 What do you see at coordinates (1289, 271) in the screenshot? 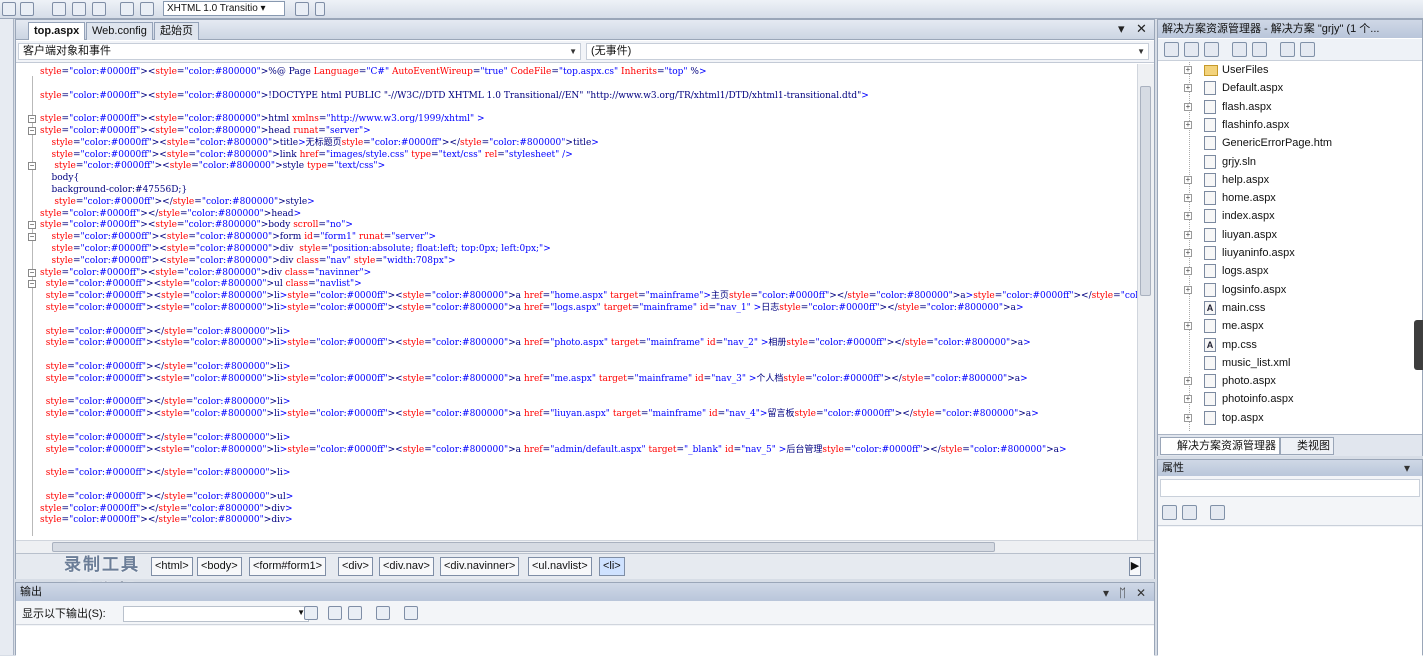
I see `tree-item: + logs.aspx` at bounding box center [1289, 271].